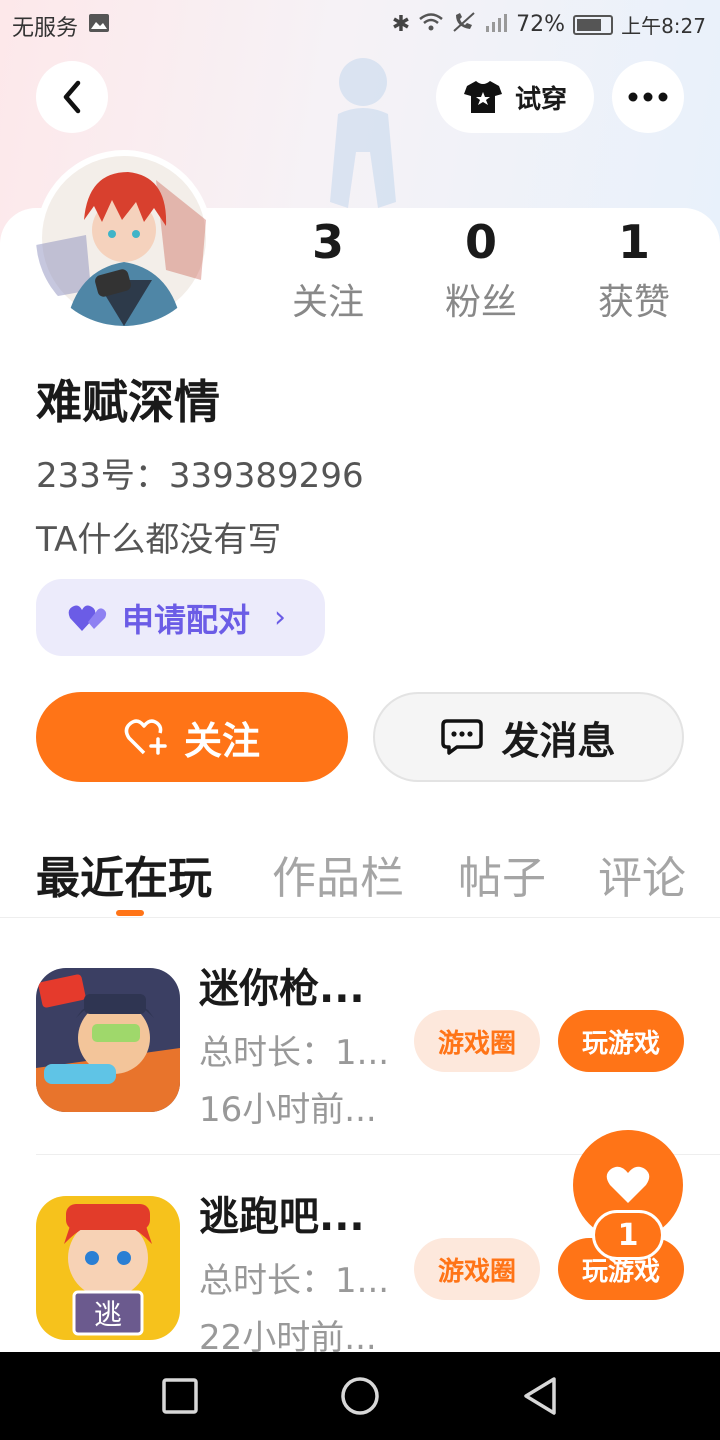 Image resolution: width=720 pixels, height=1440 pixels. What do you see at coordinates (462, 737) in the screenshot?
I see `chat-bubble-icon` at bounding box center [462, 737].